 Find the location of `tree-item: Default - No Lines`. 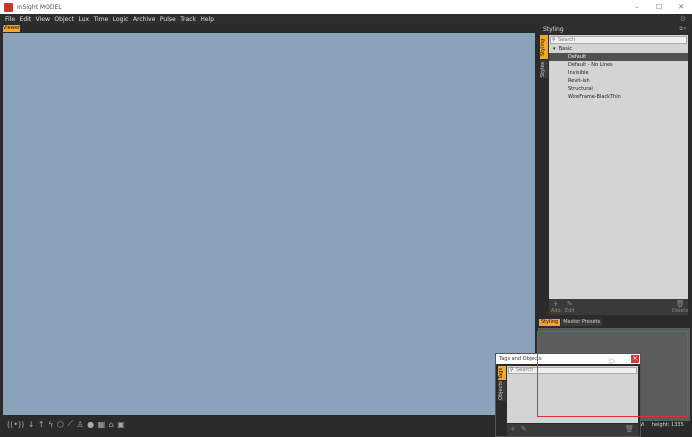

tree-item: Default - No Lines is located at coordinates (618, 65).